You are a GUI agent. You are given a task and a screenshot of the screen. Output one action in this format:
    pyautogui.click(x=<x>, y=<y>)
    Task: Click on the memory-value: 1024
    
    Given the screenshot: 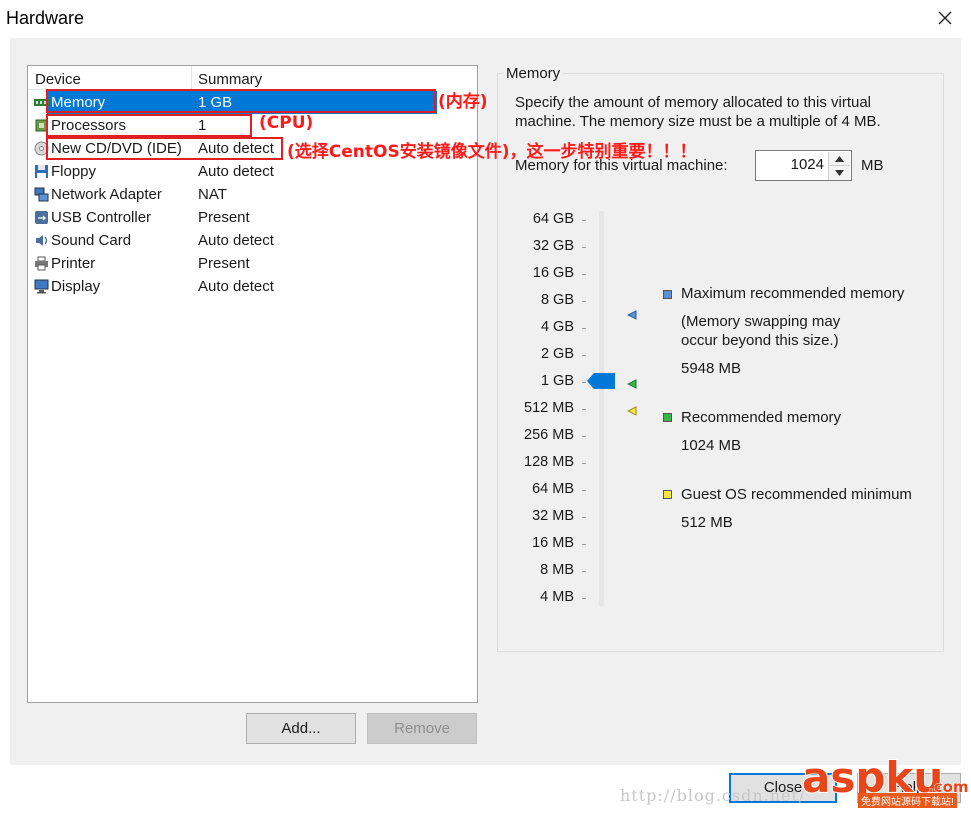 What is the action you would take?
    pyautogui.click(x=807, y=164)
    